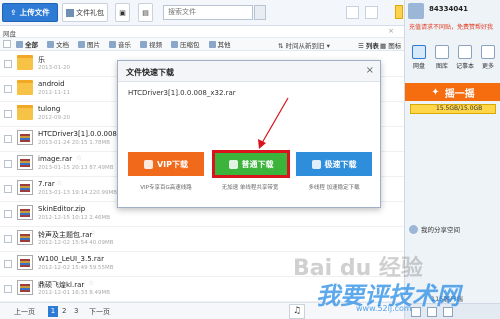 This screenshot has height=319, width=500. What do you see at coordinates (442, 52) in the screenshot?
I see `gallery-icon` at bounding box center [442, 52].